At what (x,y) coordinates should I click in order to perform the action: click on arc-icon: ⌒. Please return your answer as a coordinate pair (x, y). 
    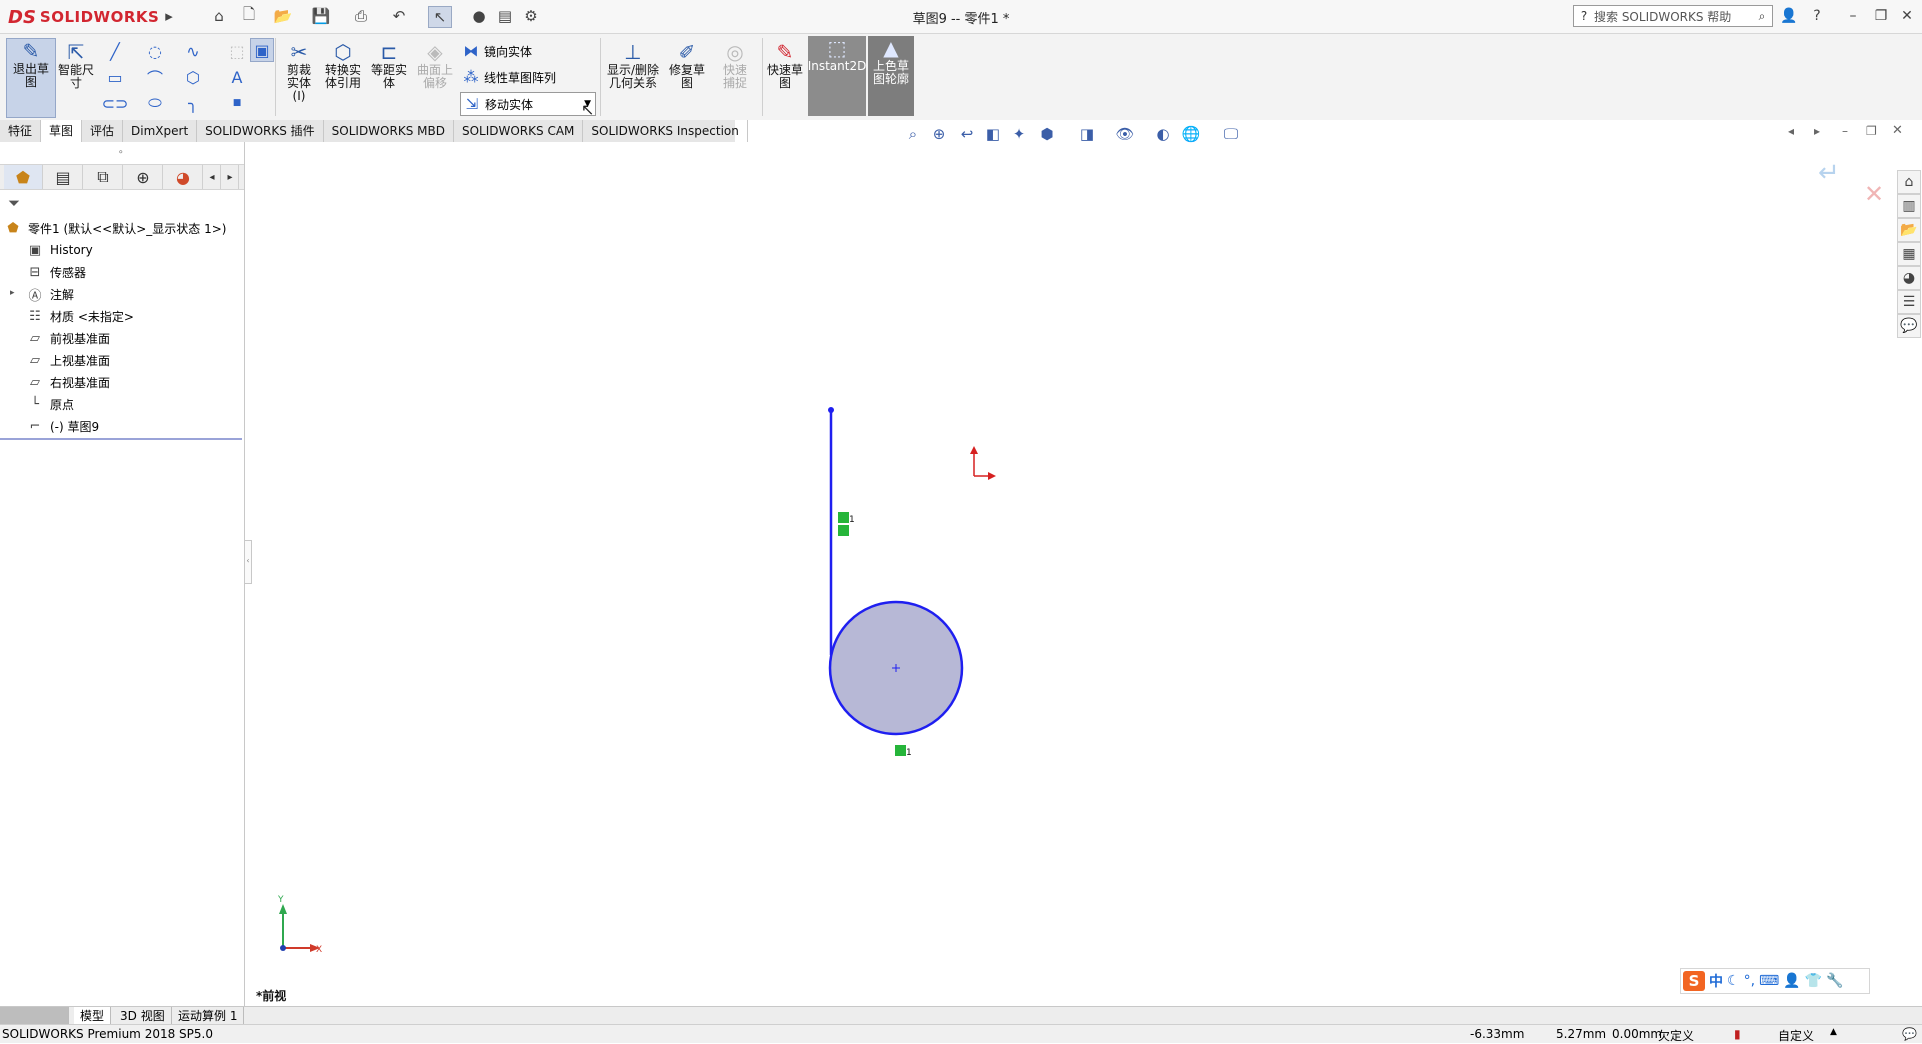
    Looking at the image, I should click on (155, 77).